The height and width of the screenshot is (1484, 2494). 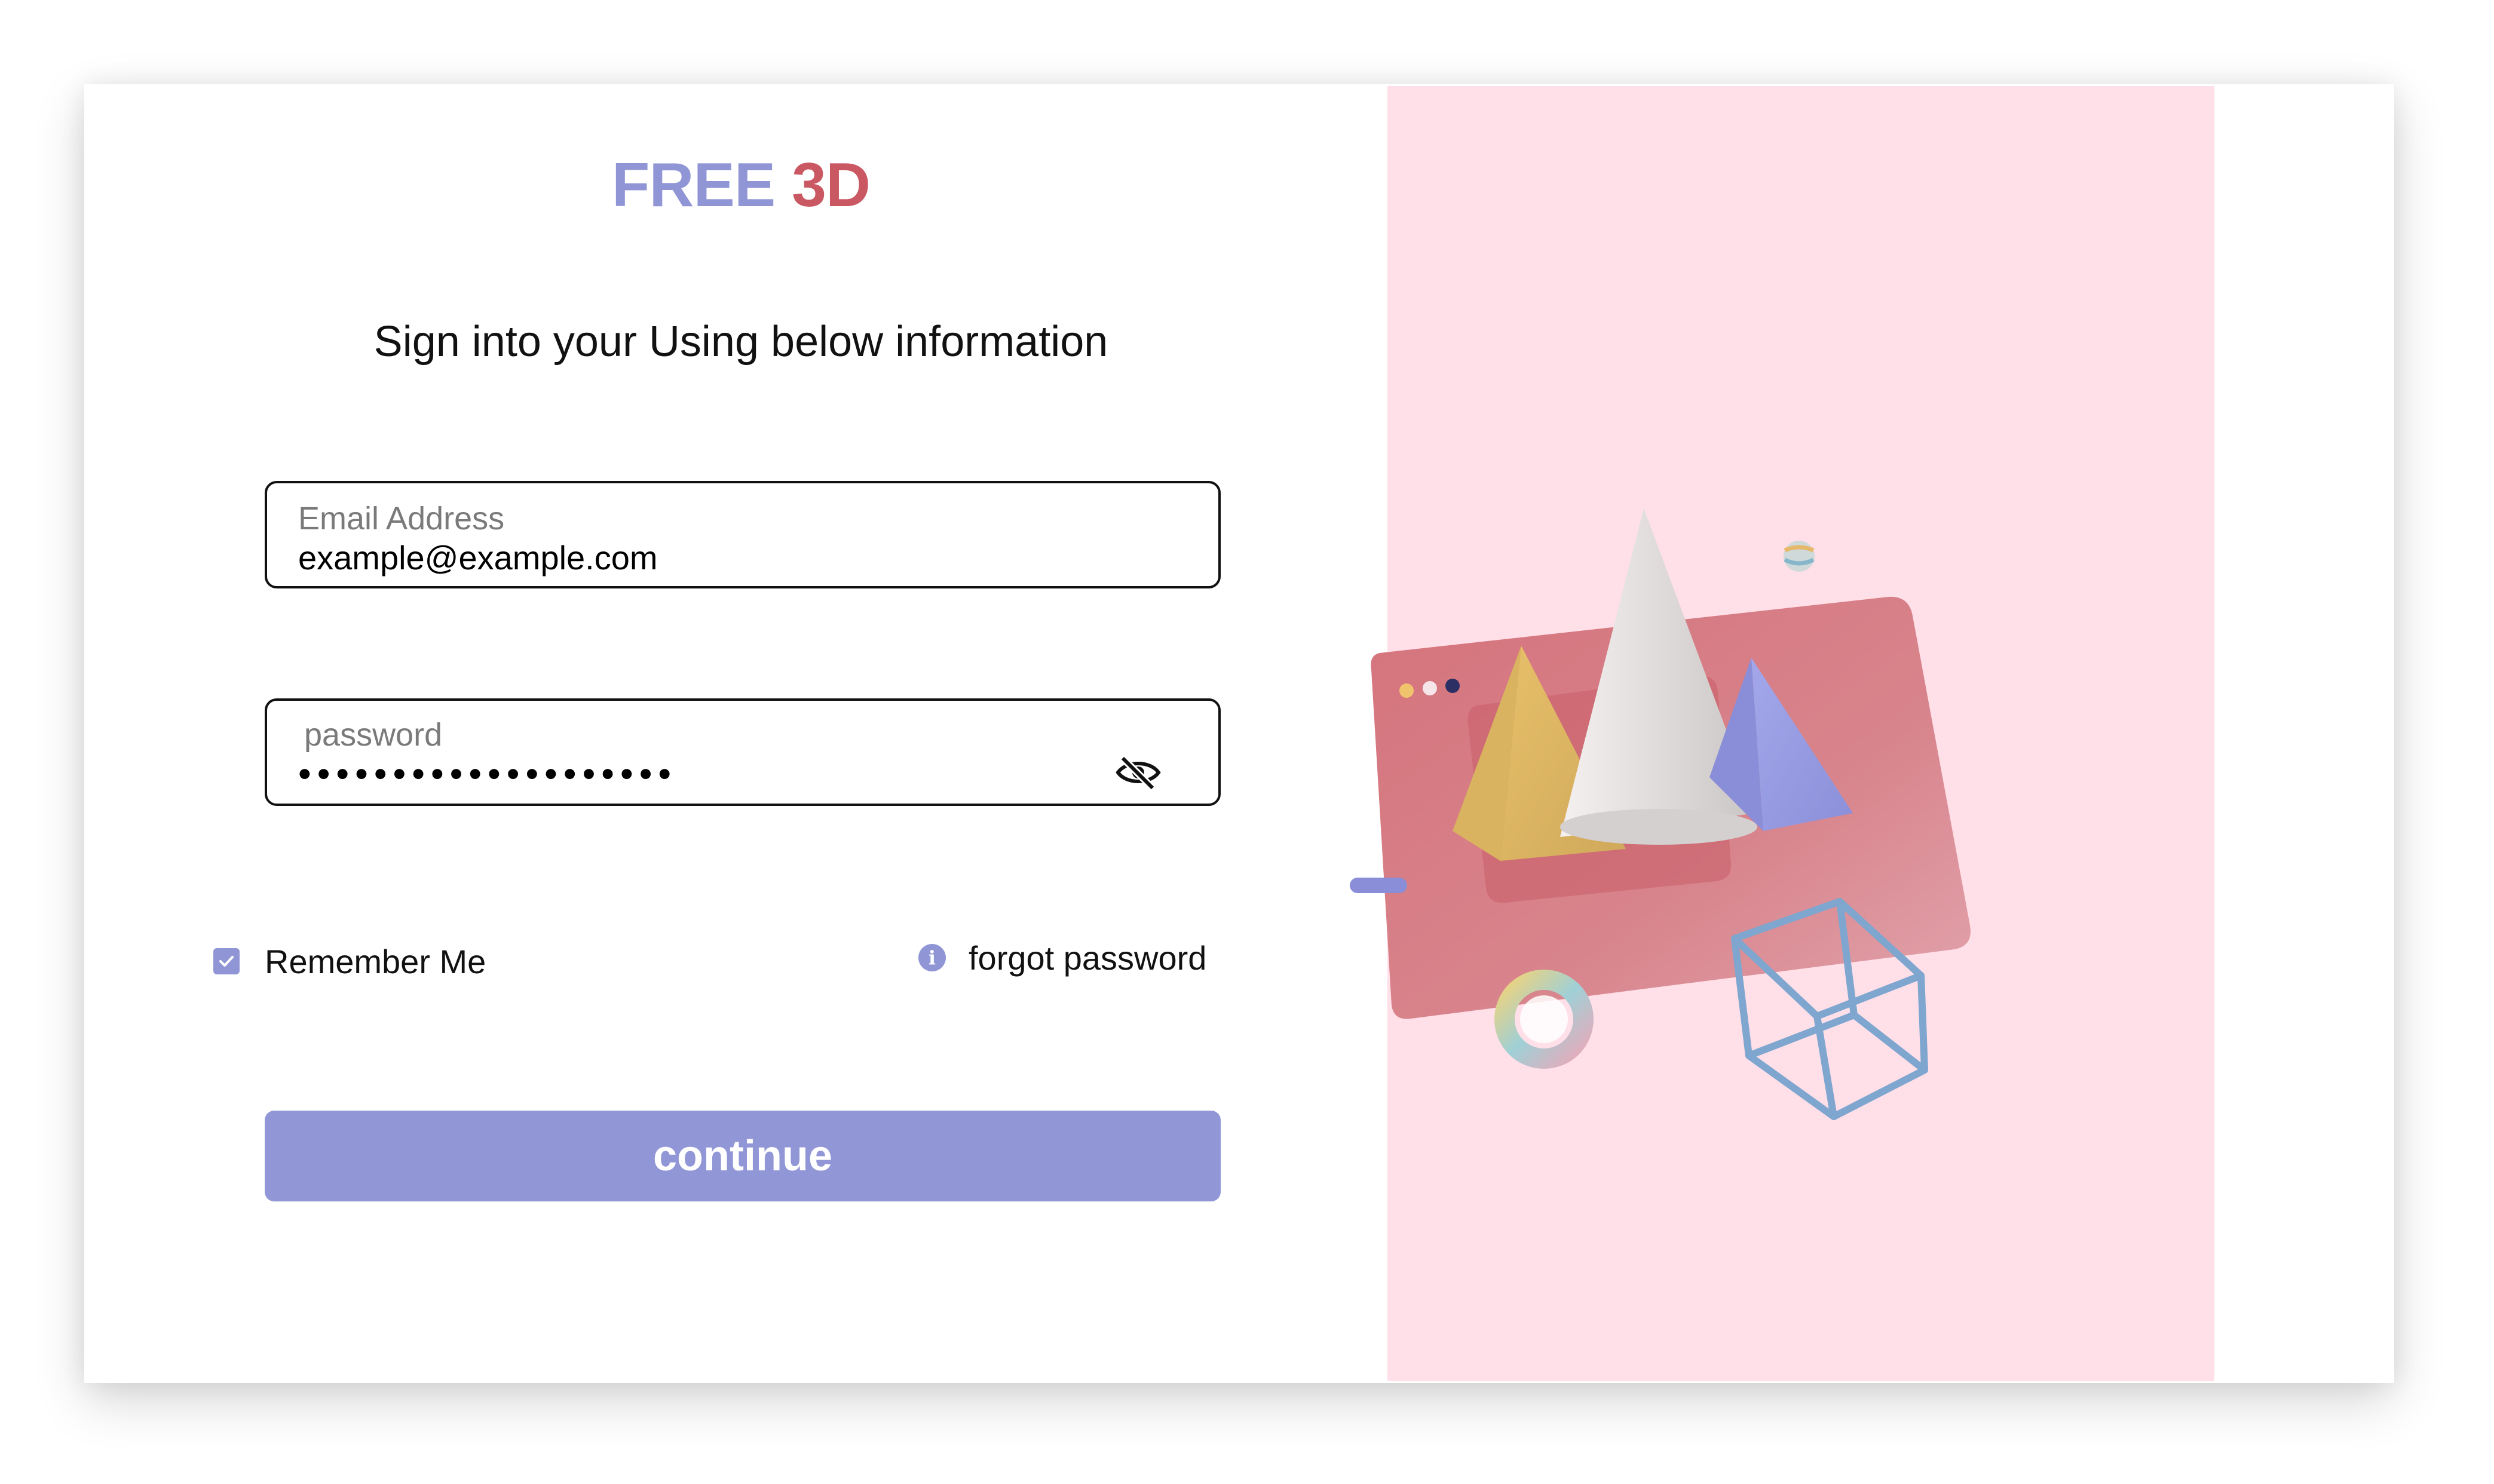 I want to click on eye-off-icon, so click(x=1138, y=772).